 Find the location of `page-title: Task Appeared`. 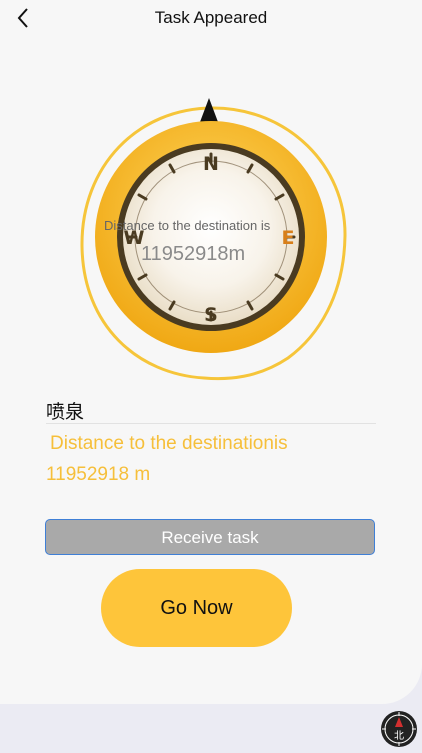

page-title: Task Appeared is located at coordinates (211, 17).